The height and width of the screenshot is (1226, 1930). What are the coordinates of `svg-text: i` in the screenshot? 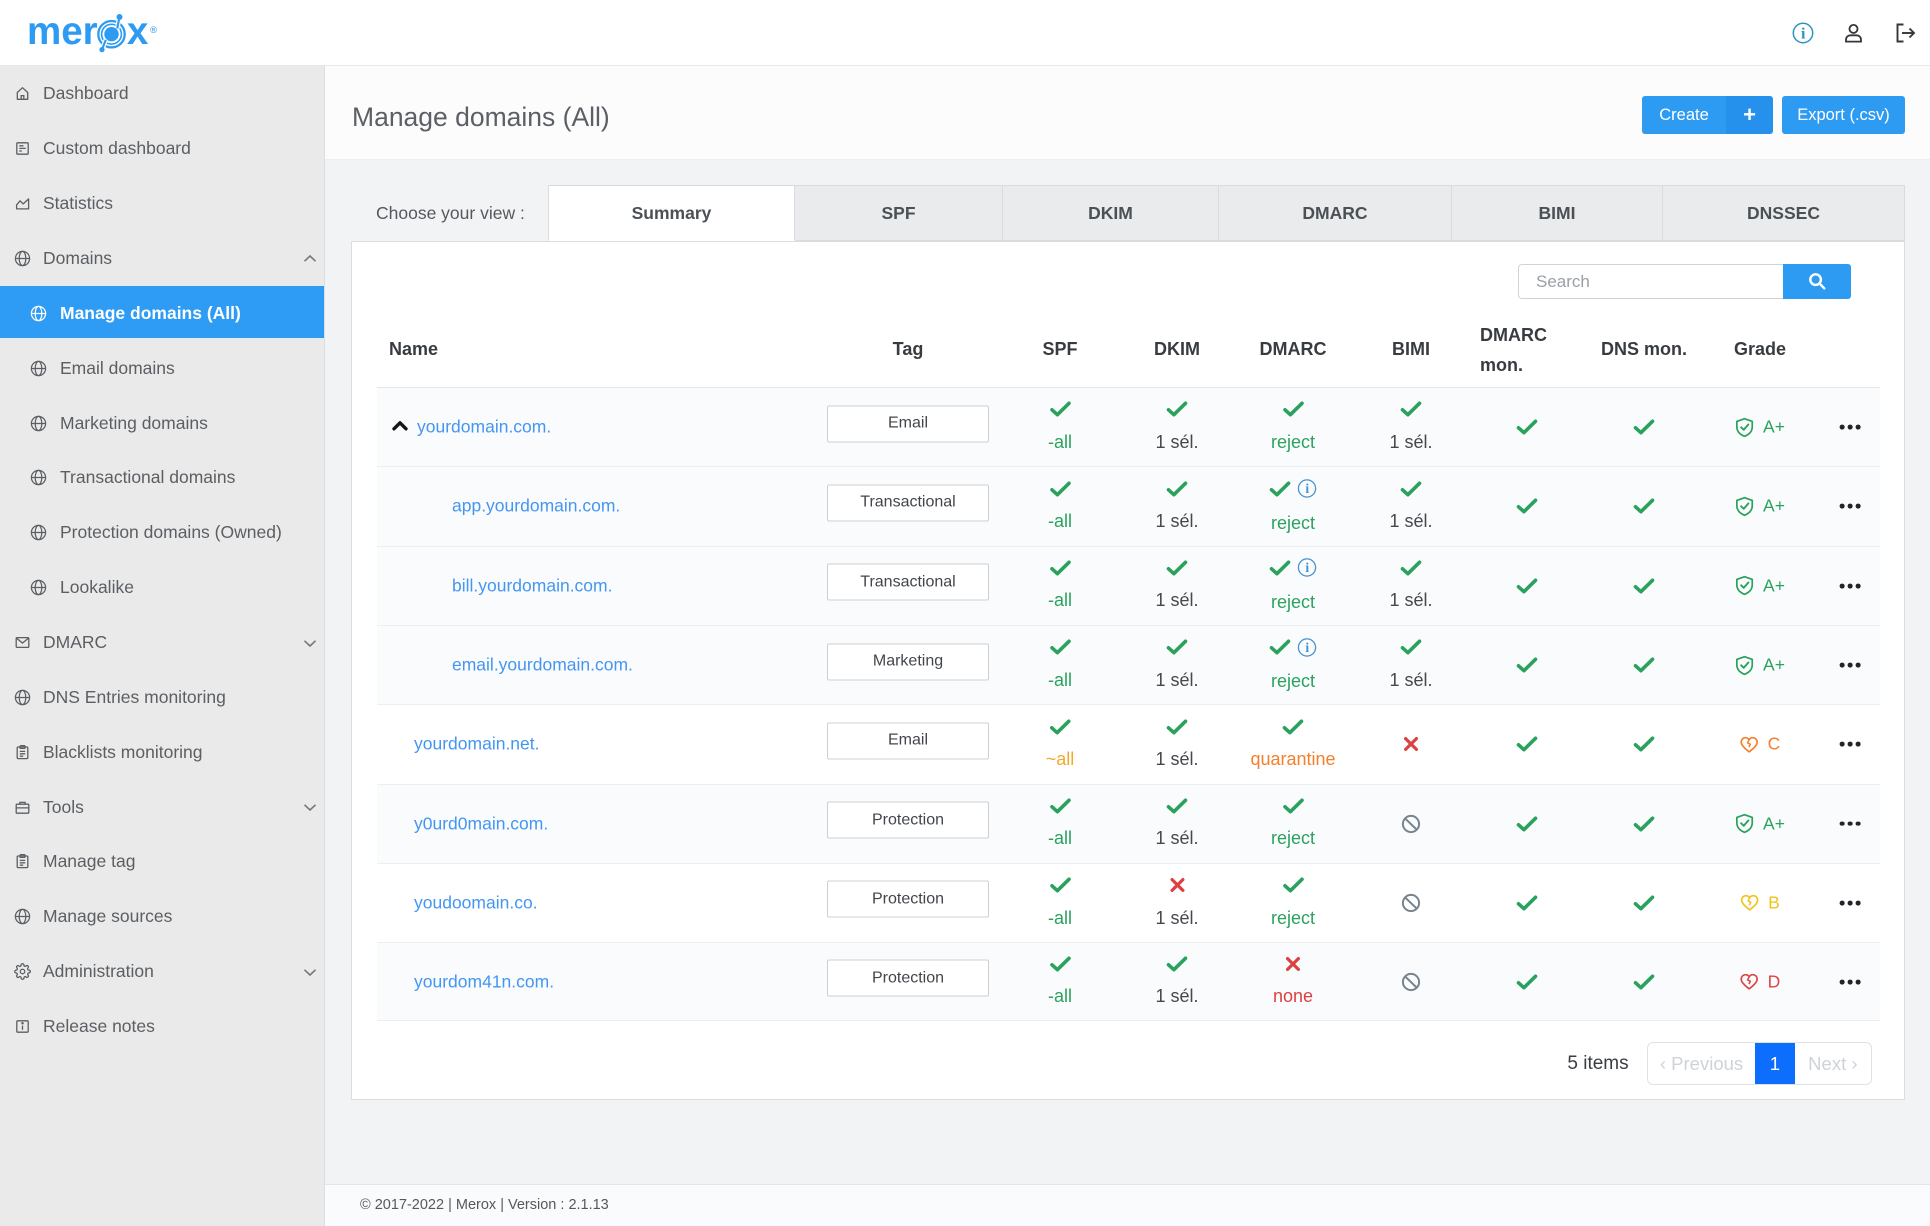 It's located at (1803, 34).